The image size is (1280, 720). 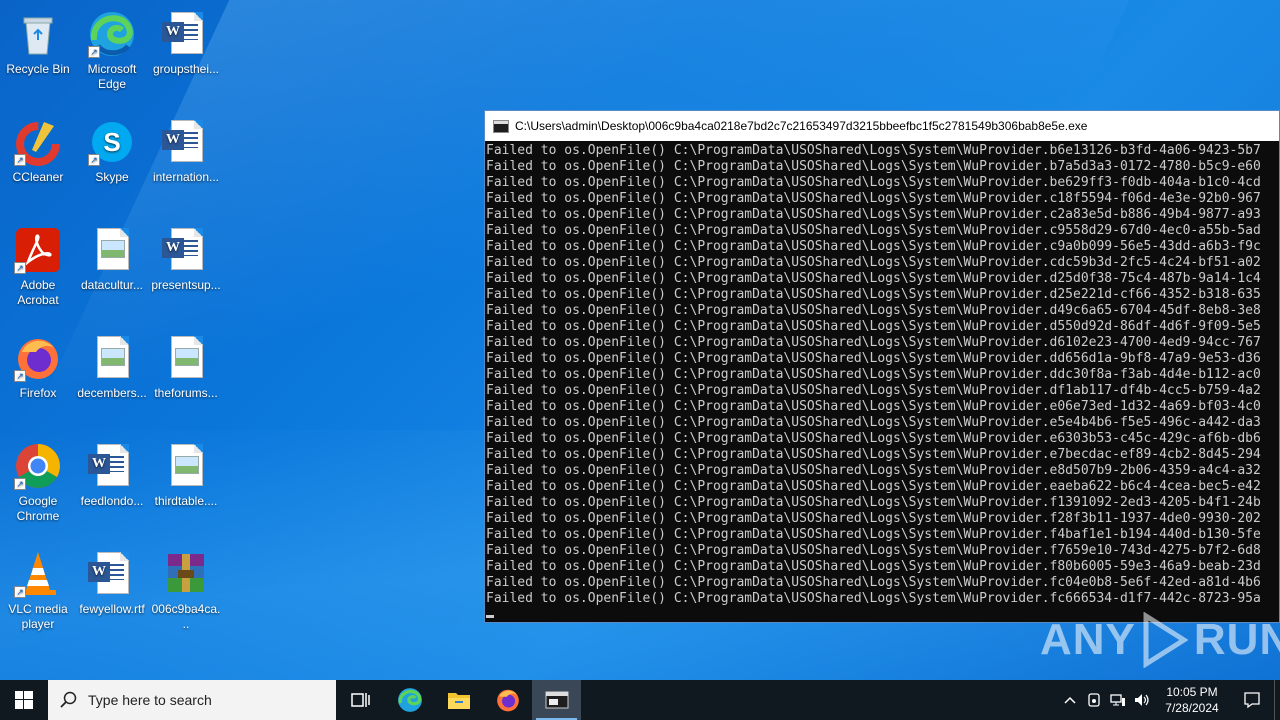 I want to click on edge-icon, so click(x=409, y=700).